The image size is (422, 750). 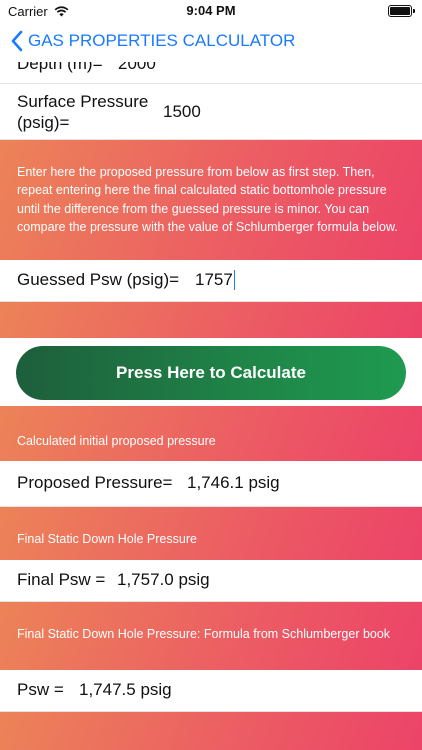 I want to click on footer-gradient, so click(x=211, y=731).